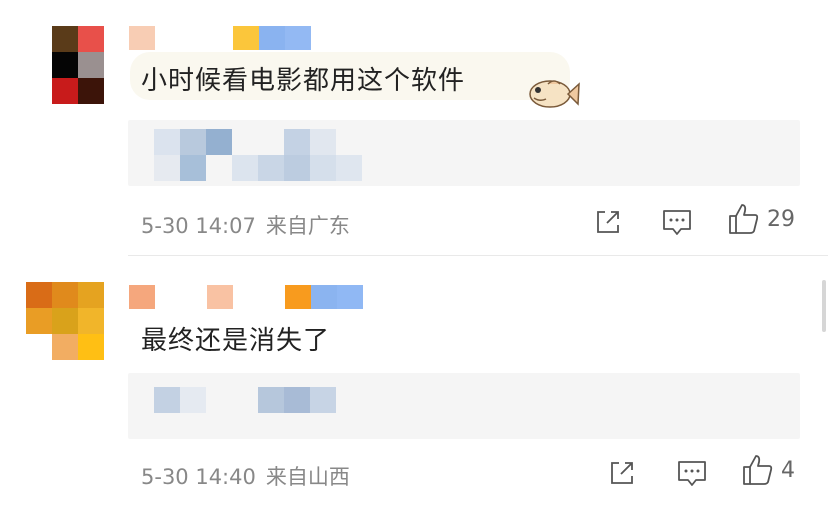  Describe the element at coordinates (198, 477) in the screenshot. I see `comment-time: 5-30 14:40` at that location.